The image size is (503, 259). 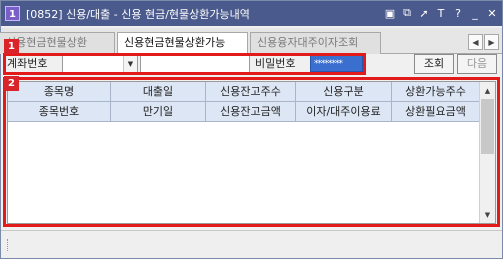 I want to click on query-button: 조회, so click(x=434, y=64).